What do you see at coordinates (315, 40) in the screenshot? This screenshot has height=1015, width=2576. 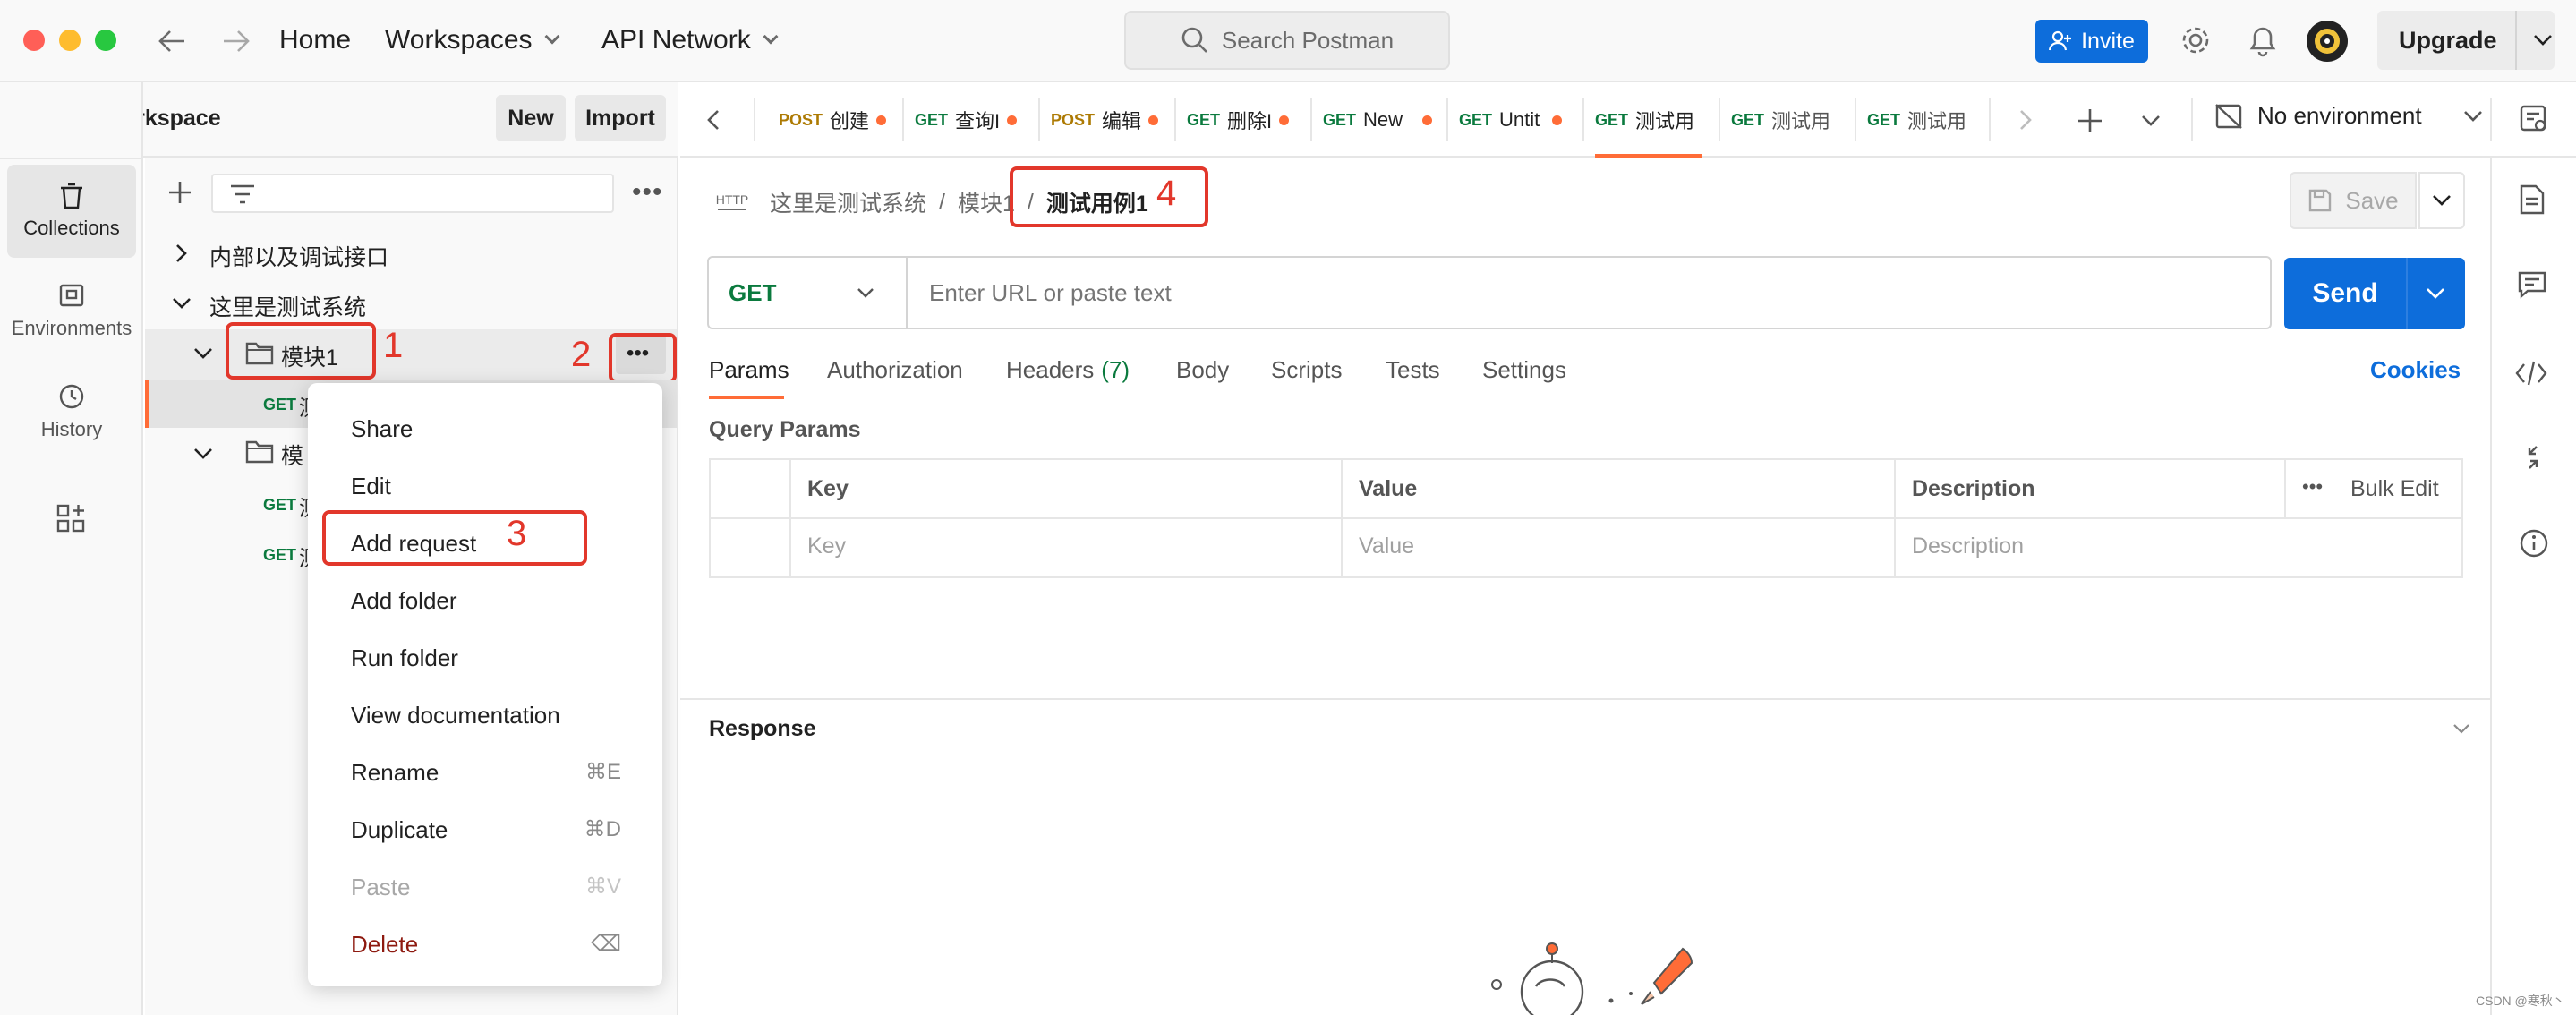 I see `home-link: Home` at bounding box center [315, 40].